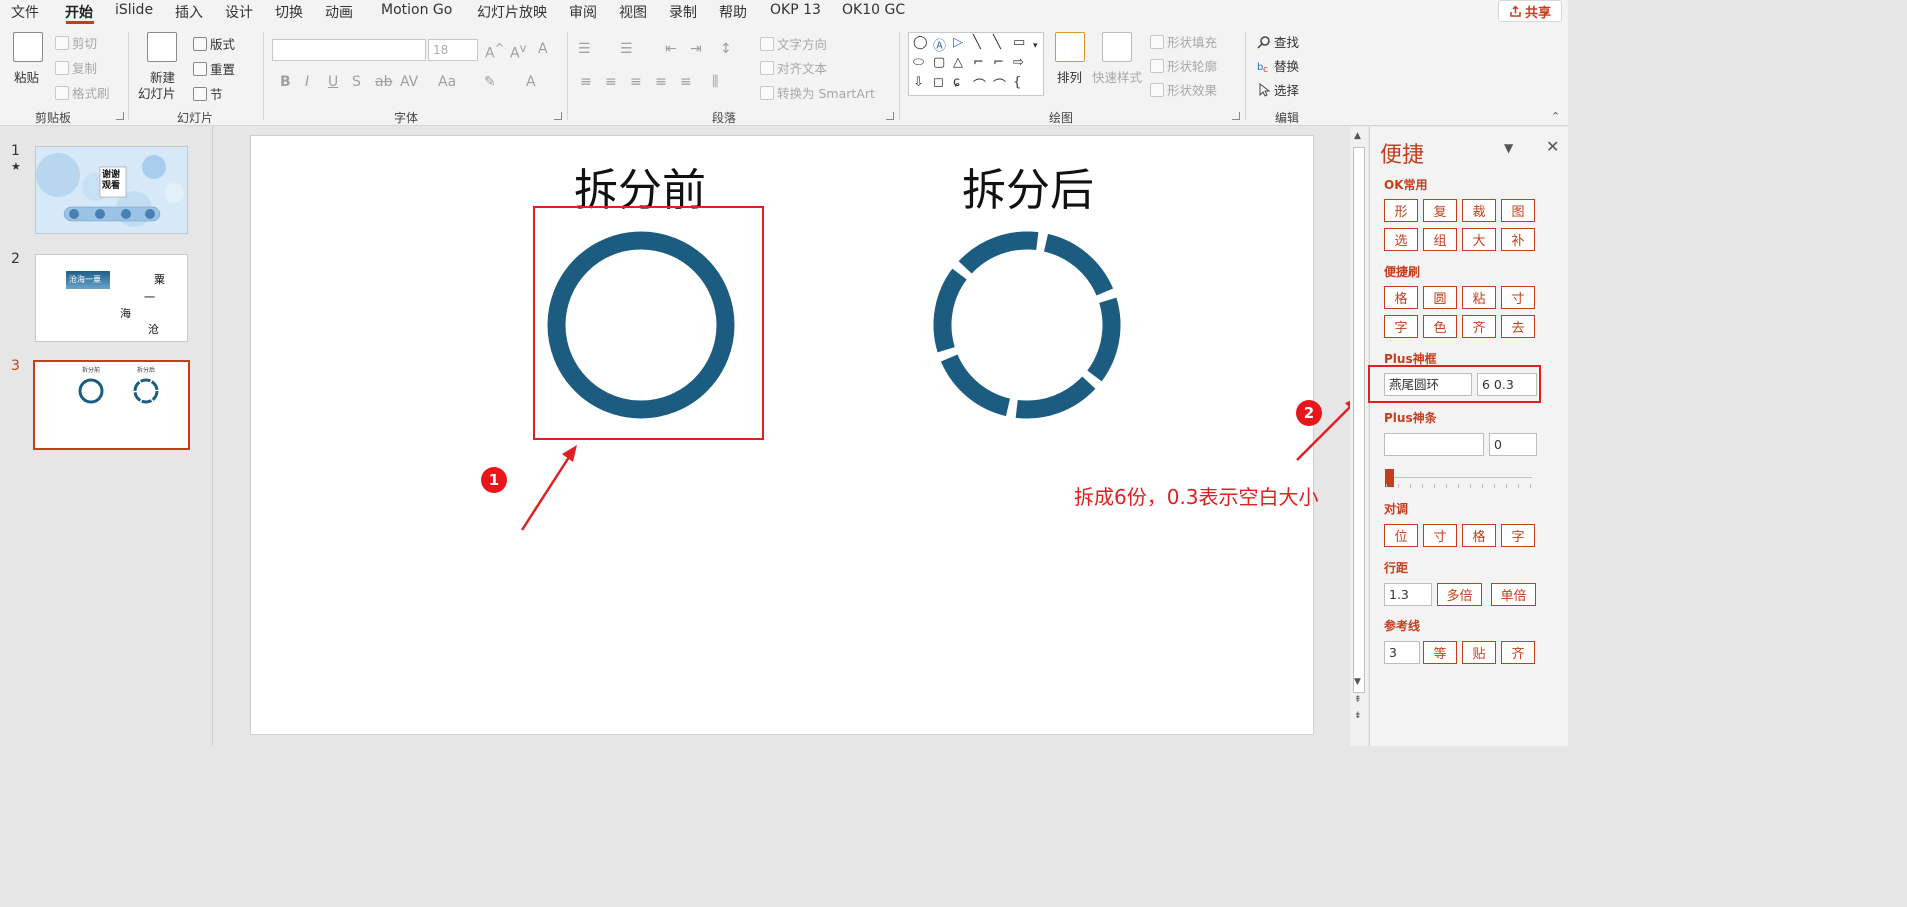 The height and width of the screenshot is (907, 1907). Describe the element at coordinates (289, 12) in the screenshot. I see `menu-transitions: 切换` at that location.